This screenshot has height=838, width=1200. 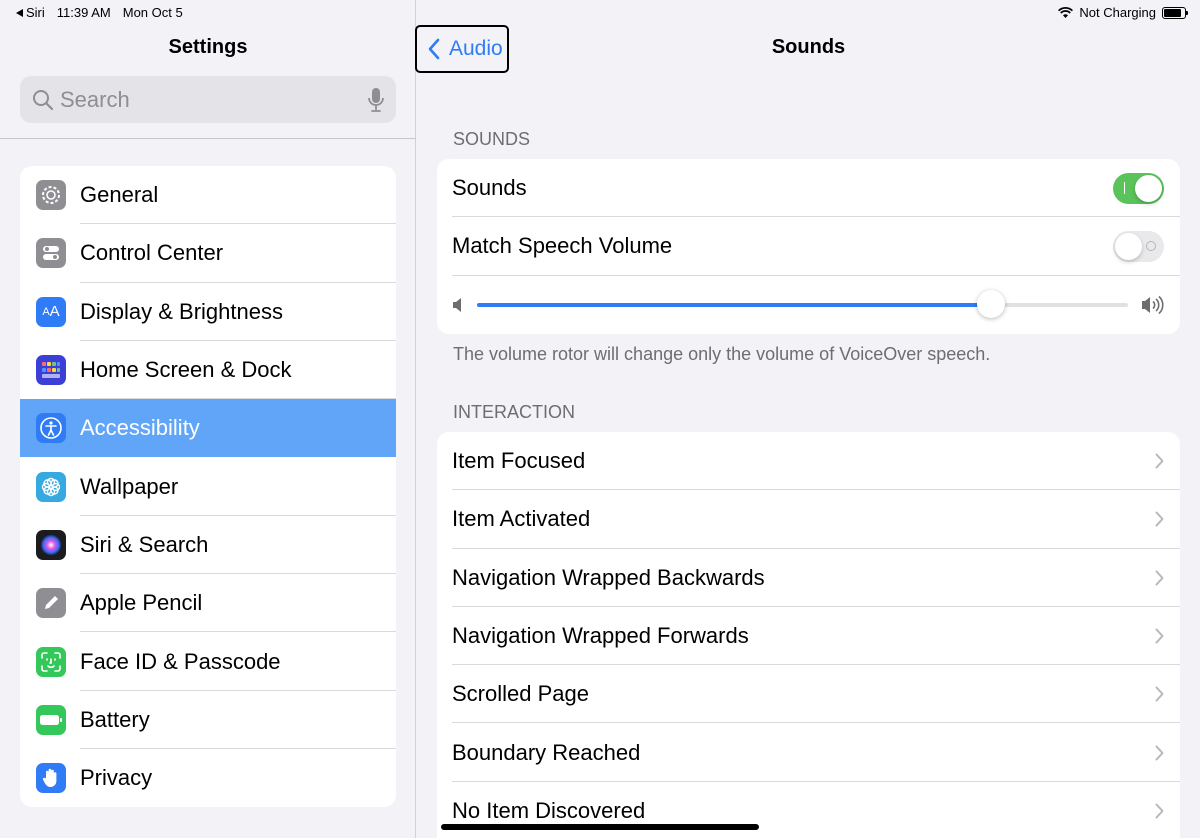 I want to click on sidebar-item-label: Battery, so click(x=115, y=719).